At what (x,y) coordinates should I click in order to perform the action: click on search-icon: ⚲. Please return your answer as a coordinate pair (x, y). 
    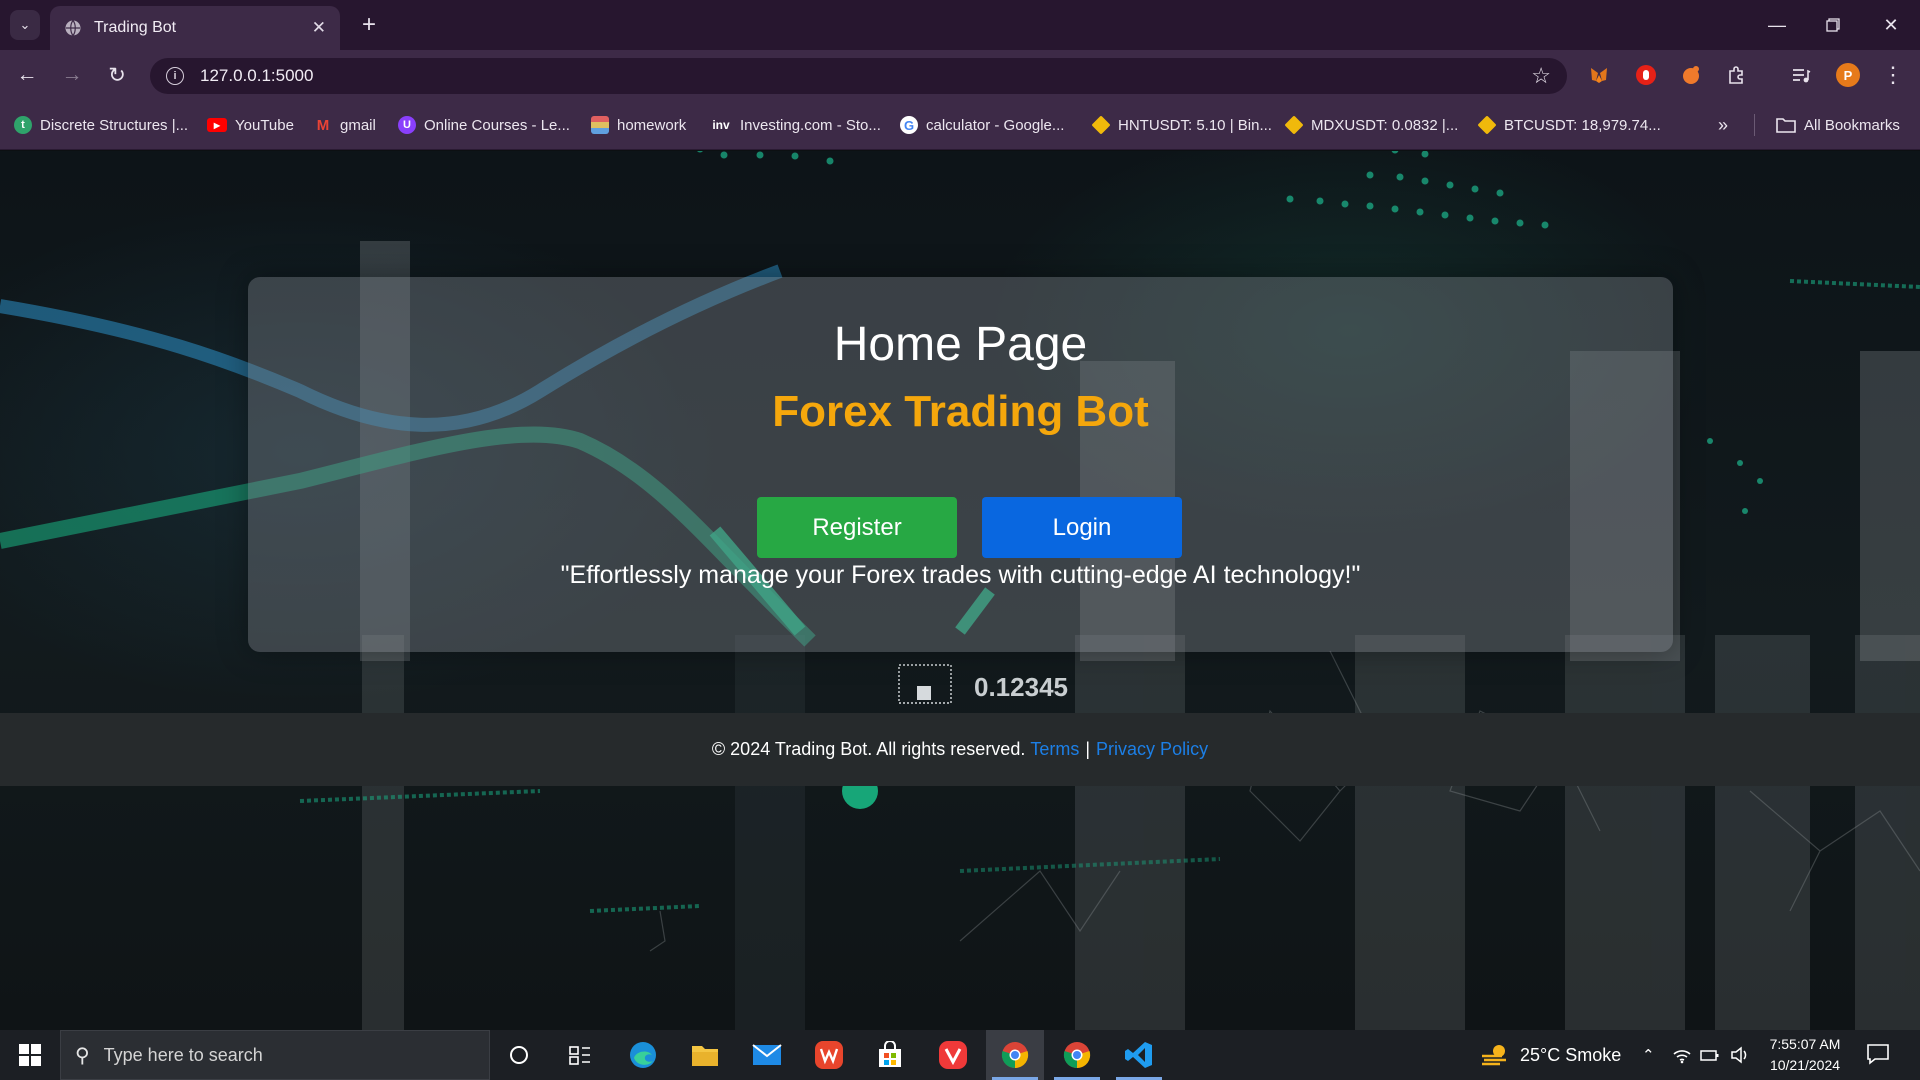
    Looking at the image, I should click on (82, 1055).